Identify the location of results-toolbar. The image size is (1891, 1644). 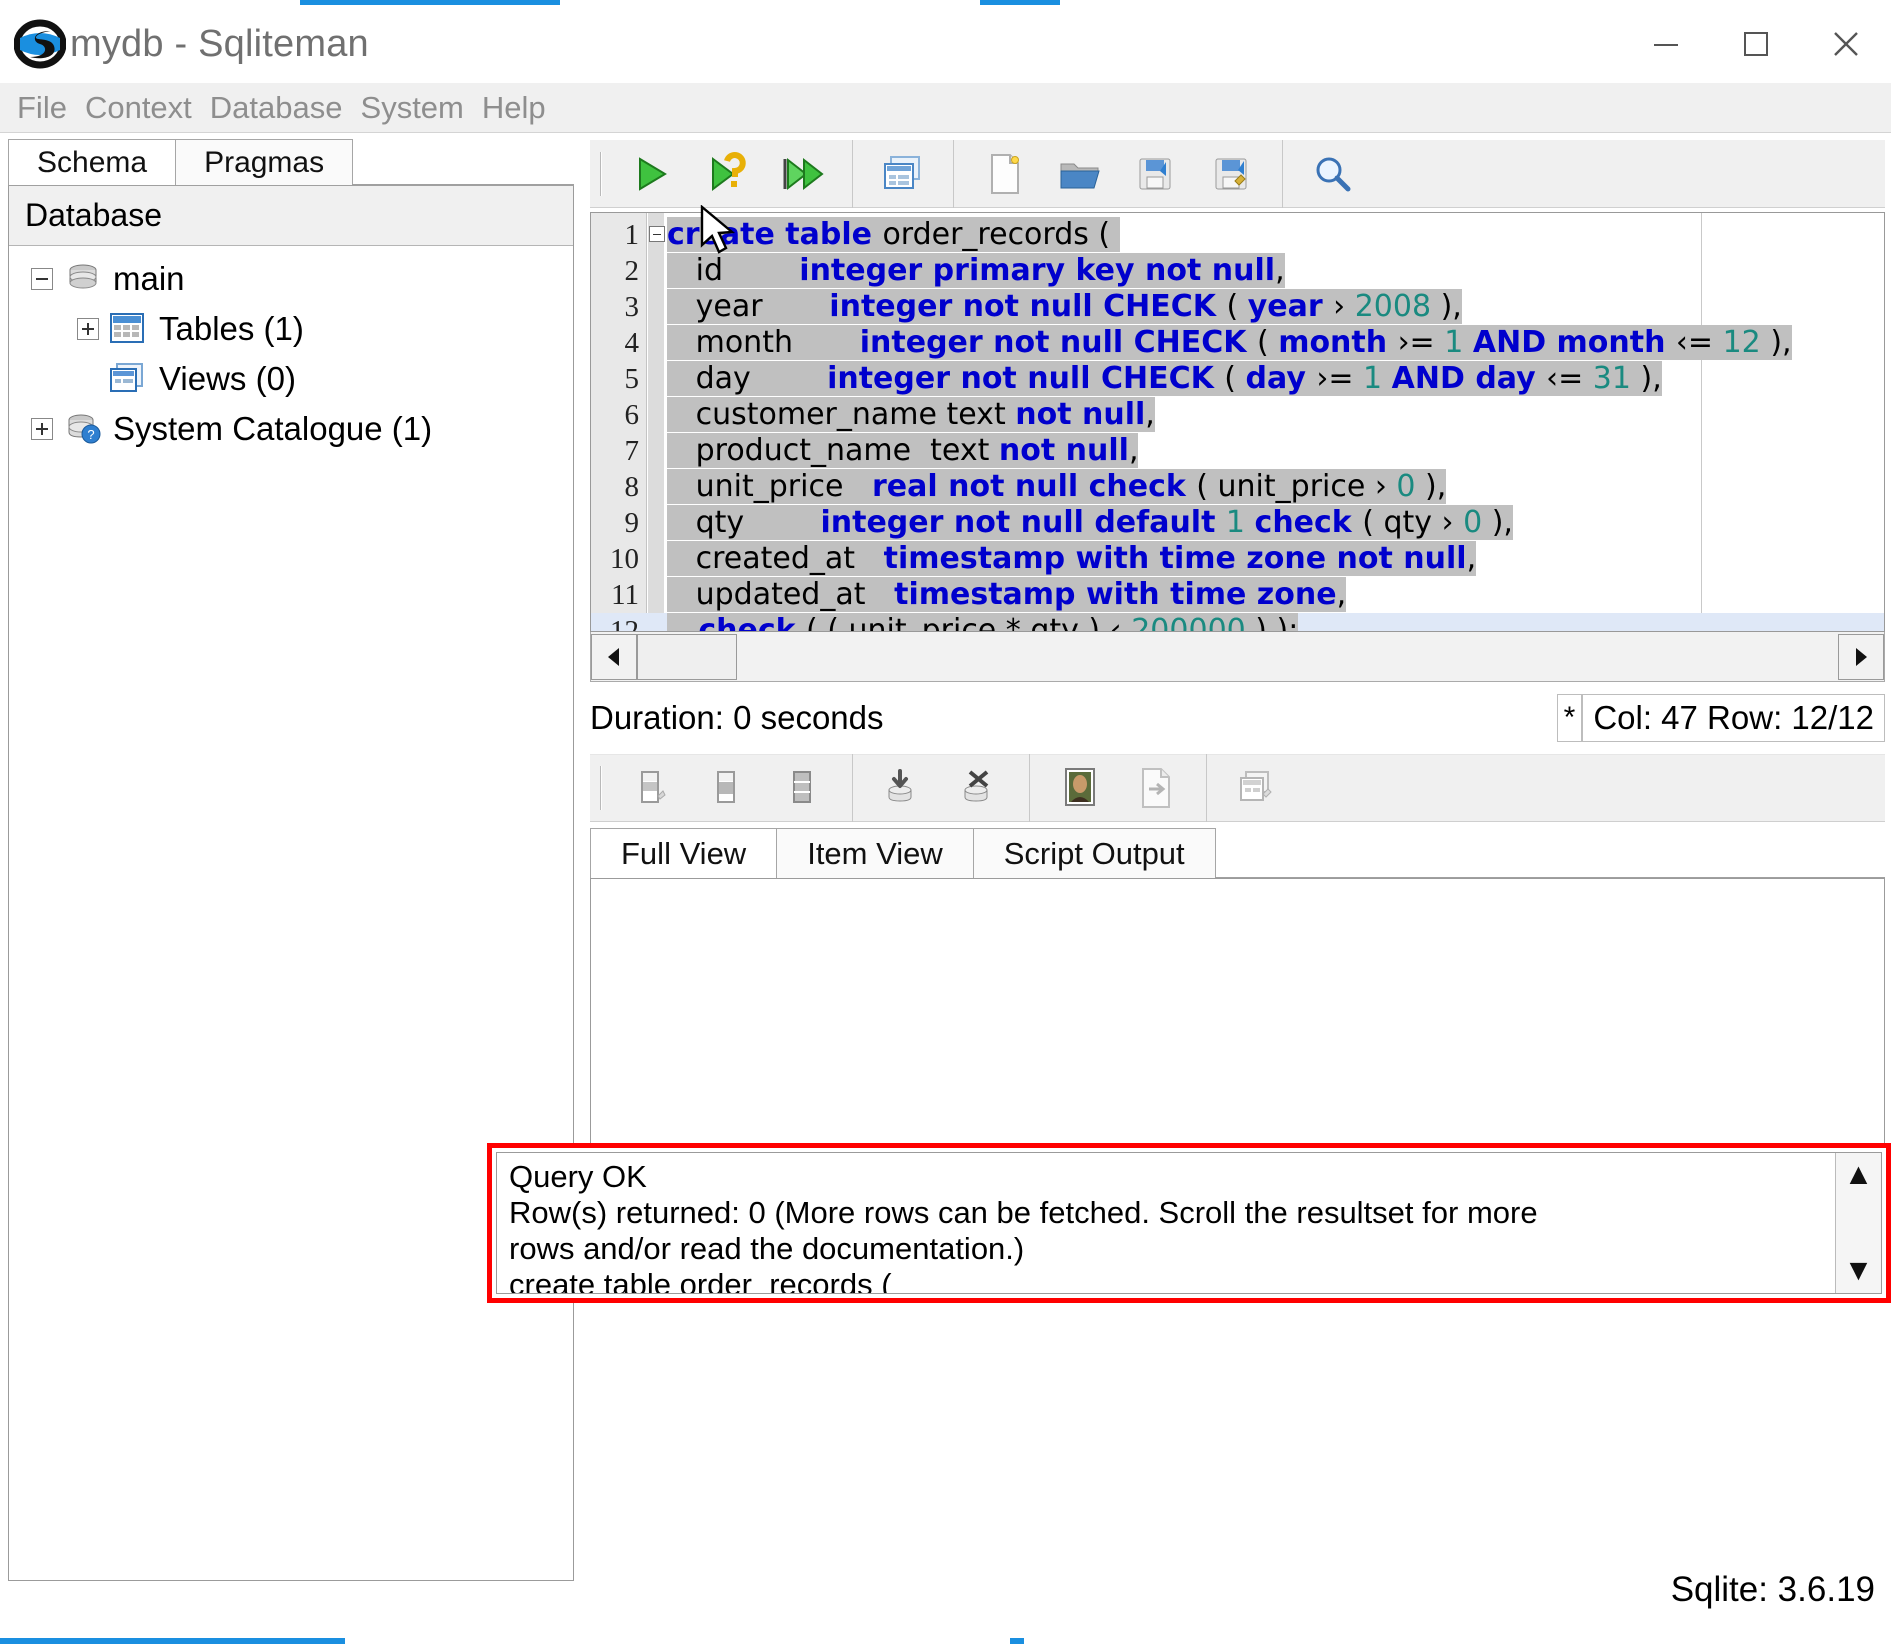
(1237, 788).